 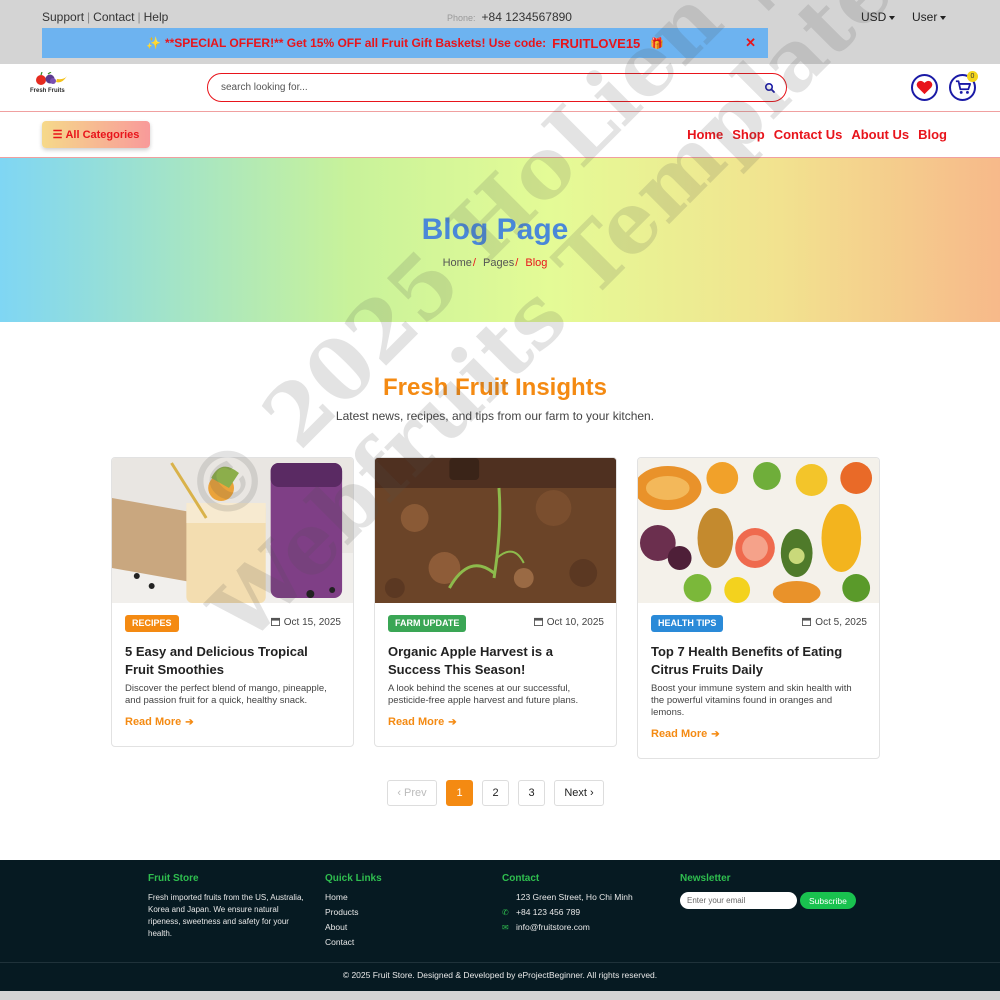 What do you see at coordinates (575, 622) in the screenshot?
I see `post-date-text: Oct 10, 2025` at bounding box center [575, 622].